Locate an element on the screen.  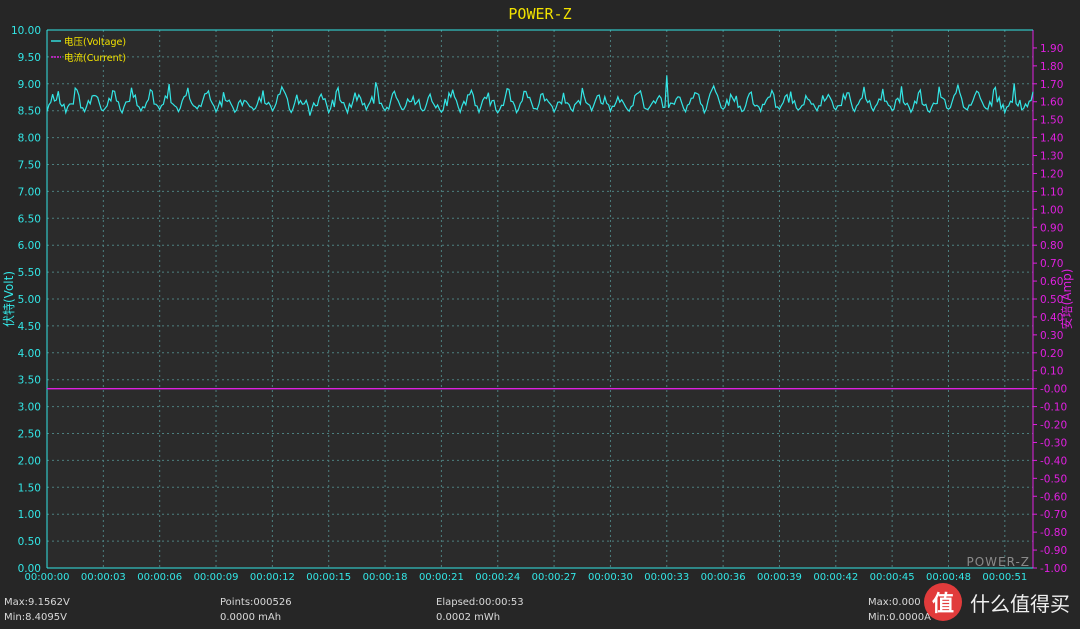
x-tick-label: 00:00:27 is located at coordinates (554, 577).